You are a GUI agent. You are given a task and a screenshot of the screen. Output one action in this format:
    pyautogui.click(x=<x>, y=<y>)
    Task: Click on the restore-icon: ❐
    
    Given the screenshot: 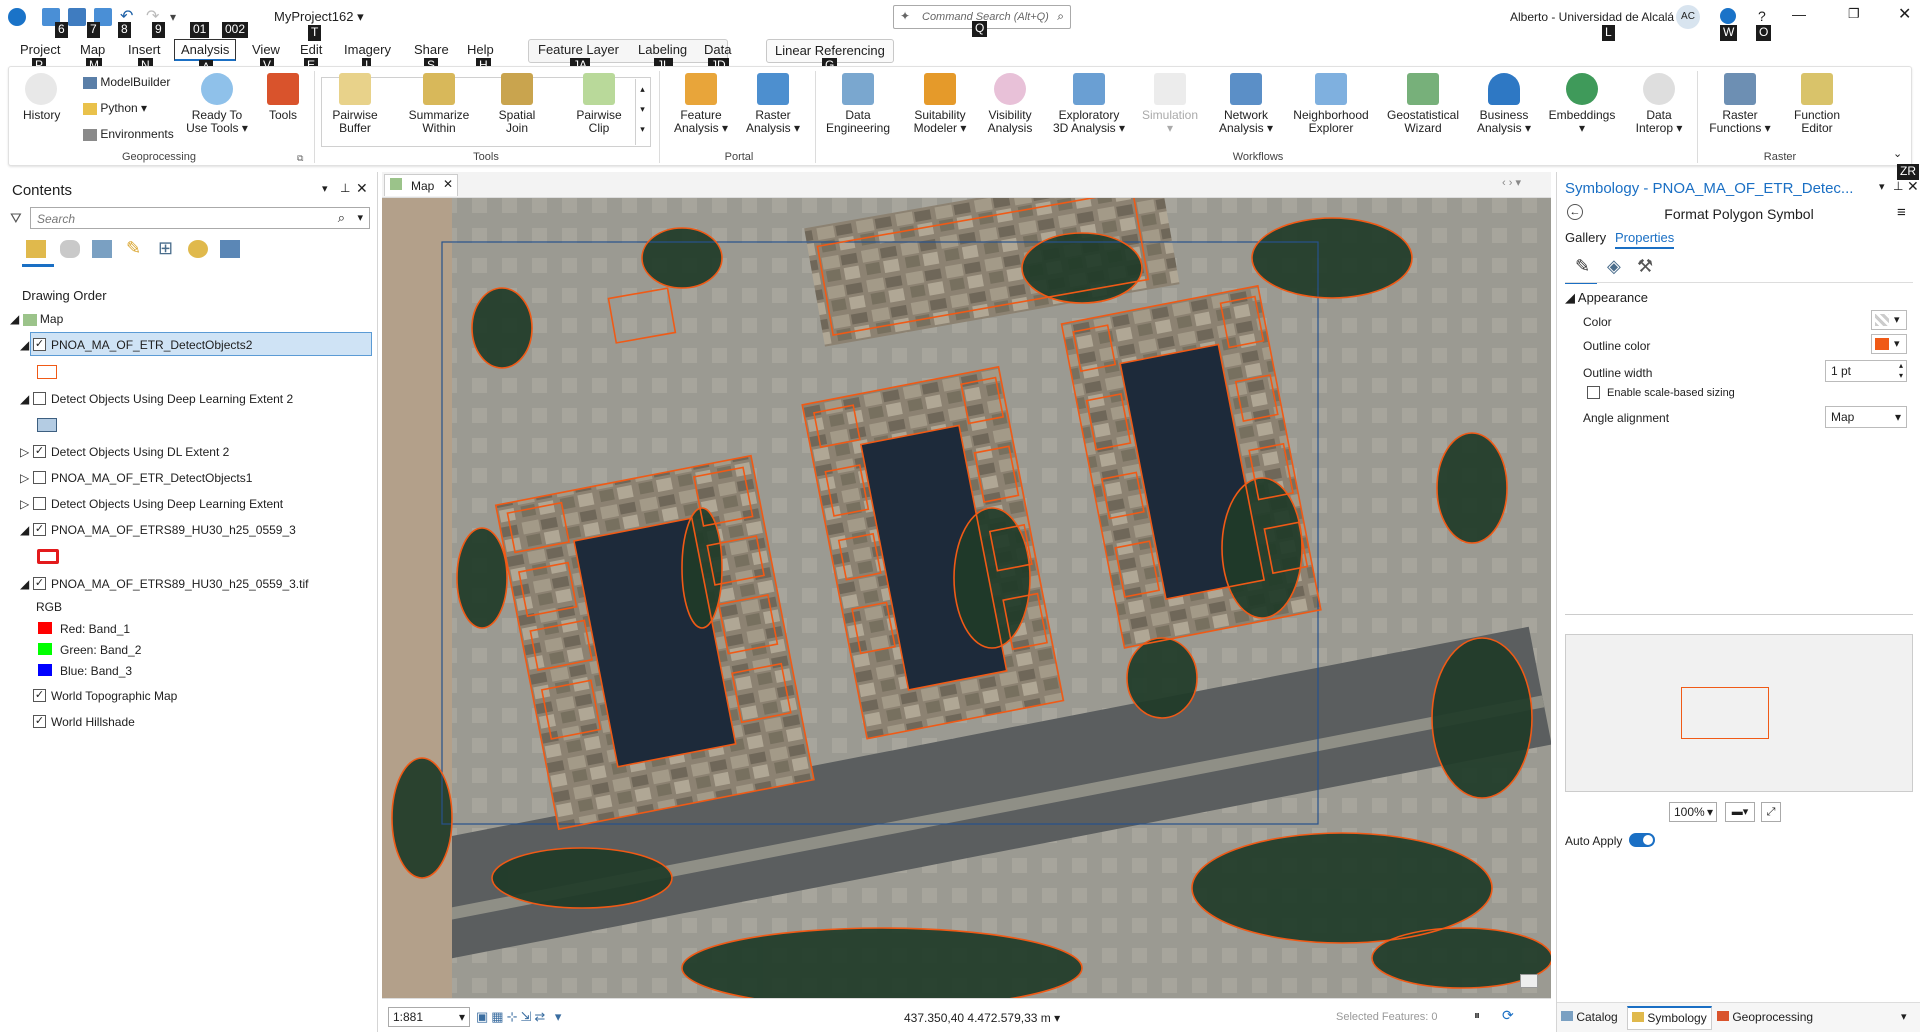 What is the action you would take?
    pyautogui.click(x=1854, y=14)
    